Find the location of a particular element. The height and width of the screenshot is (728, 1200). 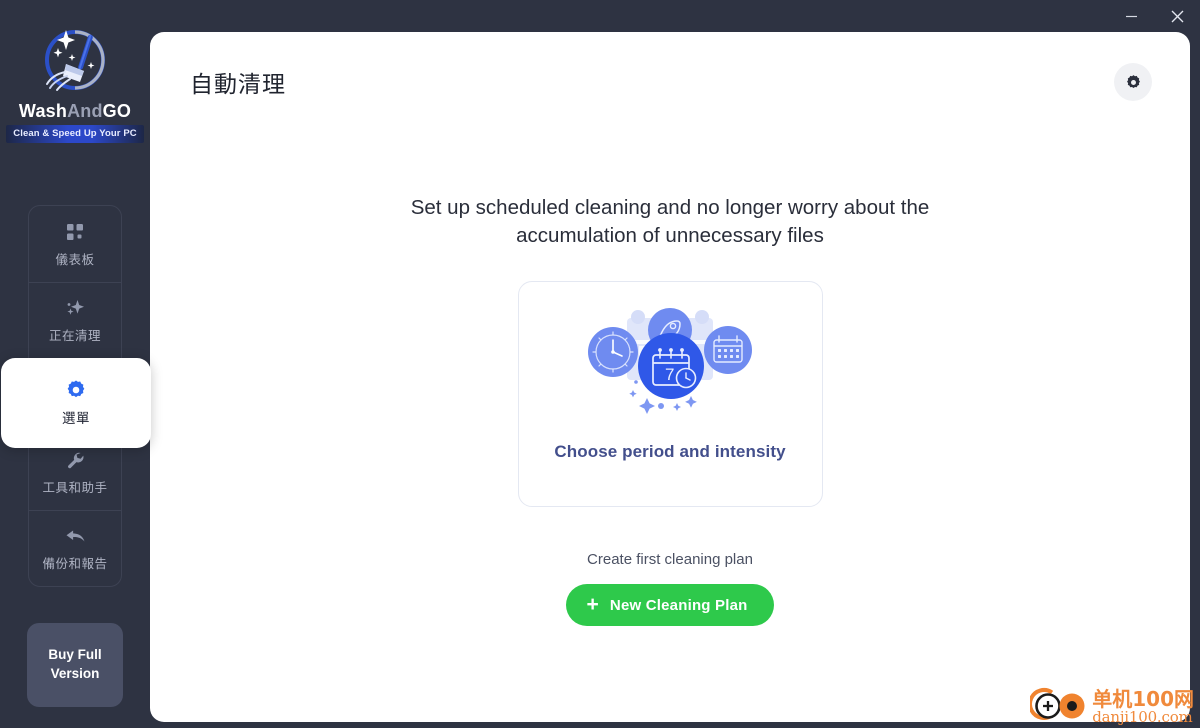

brand-name-part3: GO is located at coordinates (117, 111).